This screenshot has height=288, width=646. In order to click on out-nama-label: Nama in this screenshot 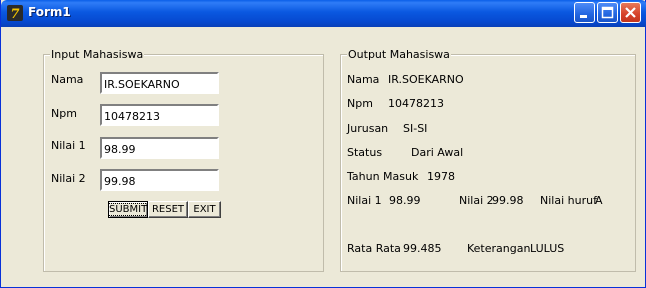, I will do `click(363, 79)`.